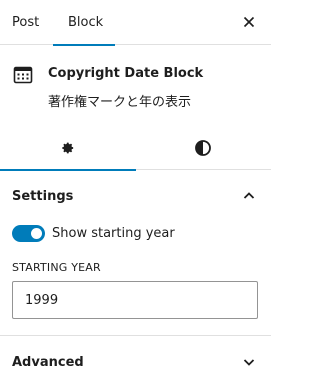  I want to click on show-starting-year-row: Show starting year, so click(132, 233).